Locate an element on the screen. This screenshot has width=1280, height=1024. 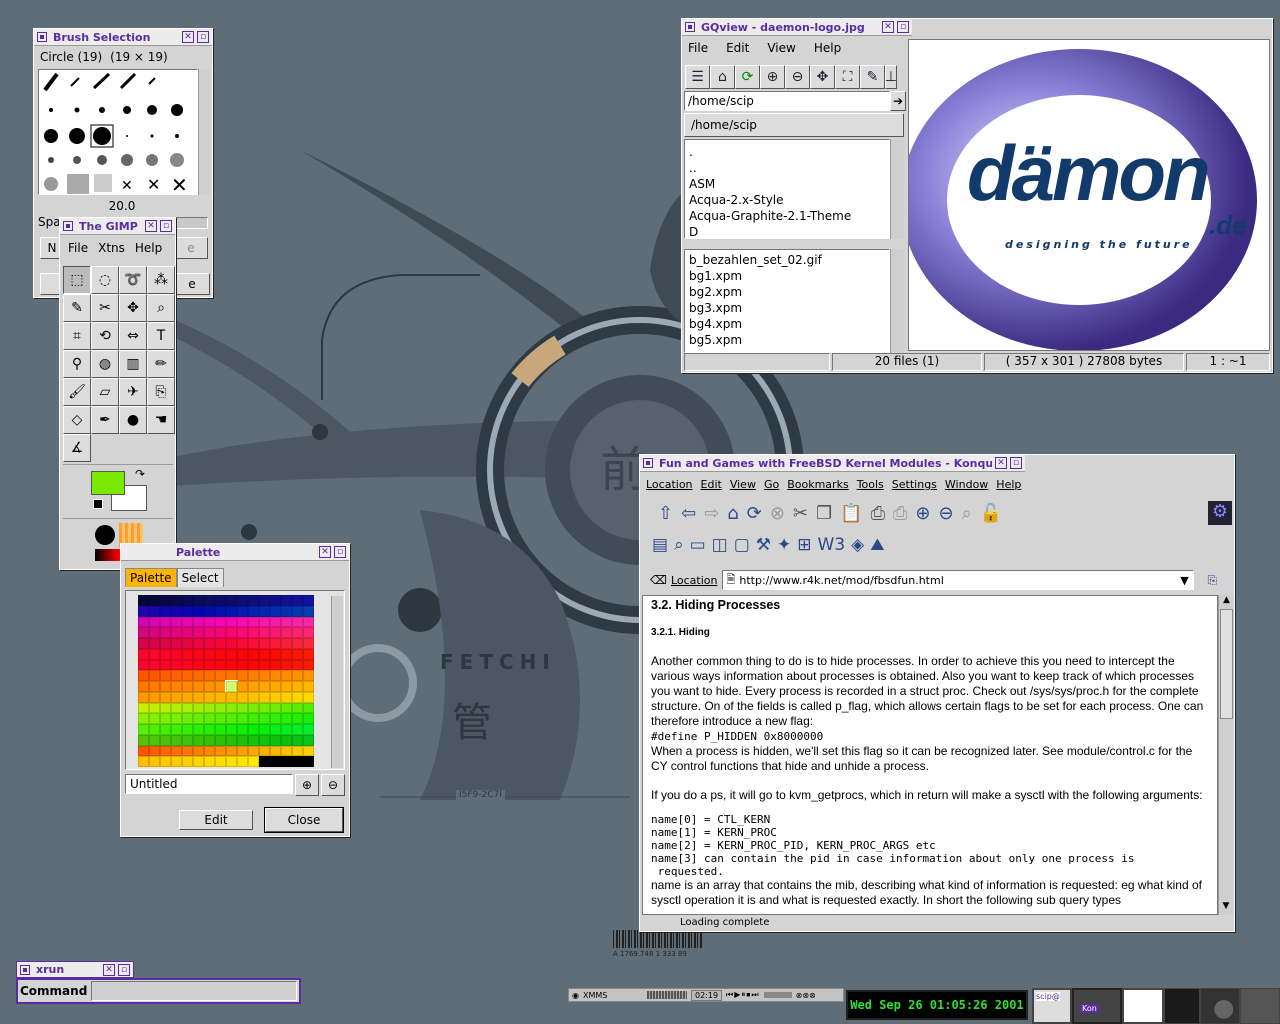
tool-airbrush-icon: ✈ is located at coordinates (133, 392).